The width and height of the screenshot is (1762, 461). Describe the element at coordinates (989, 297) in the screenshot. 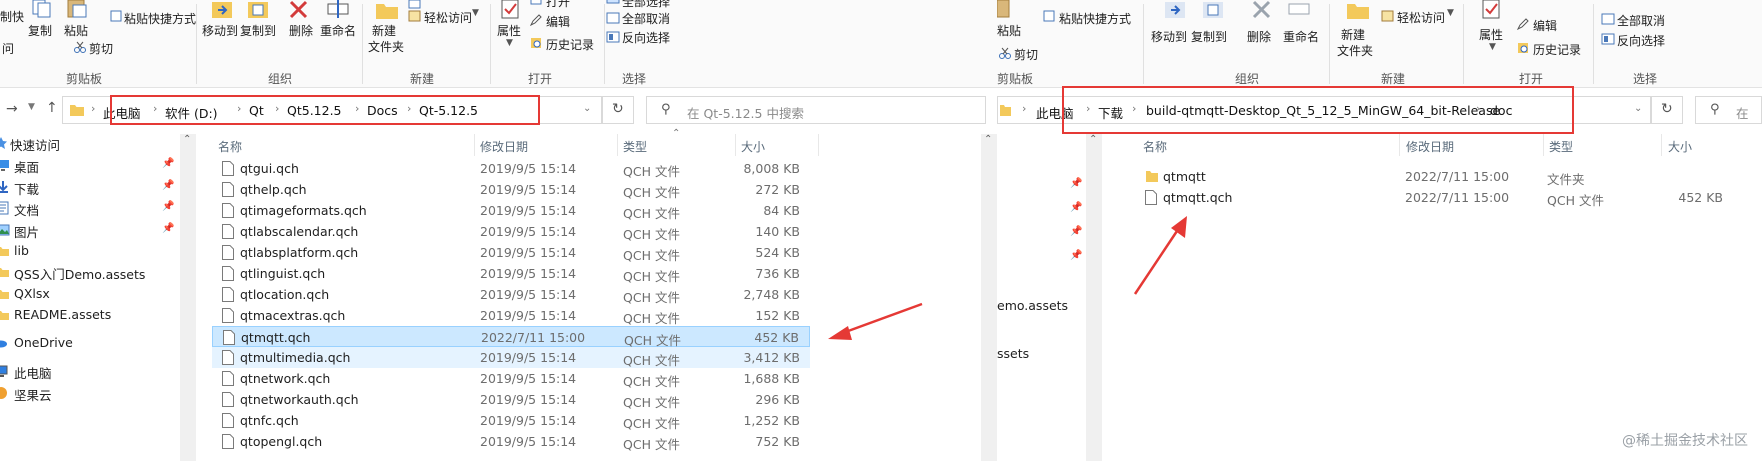

I see `file-list-scrollbar` at that location.